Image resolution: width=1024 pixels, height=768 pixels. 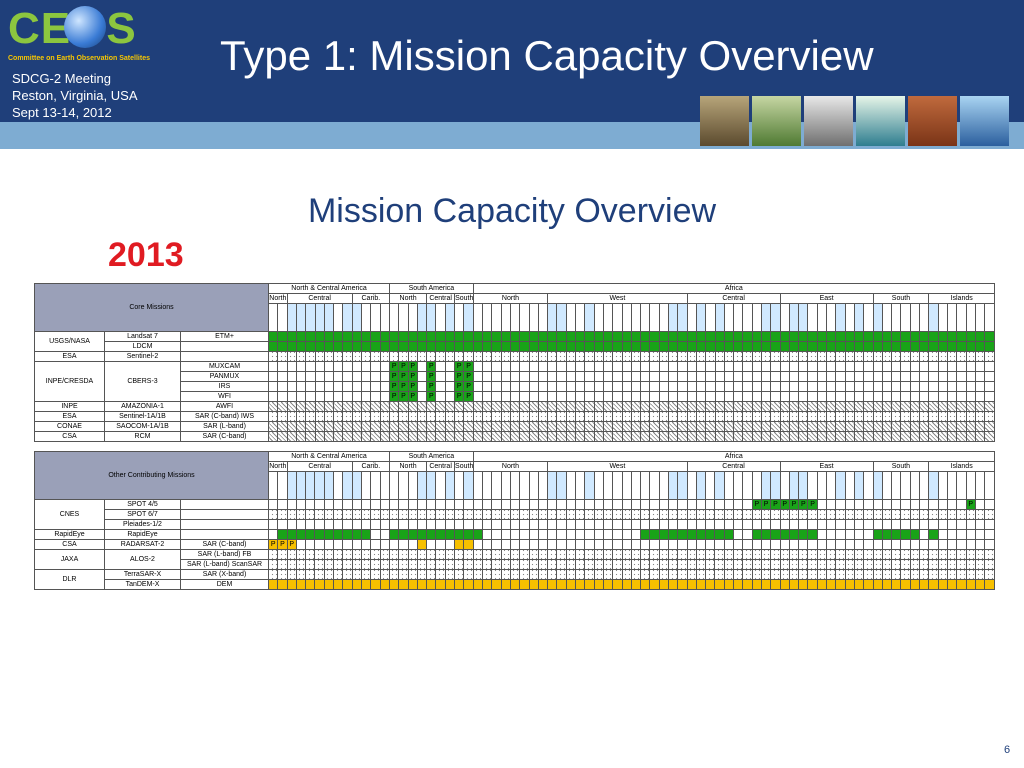 What do you see at coordinates (408, 298) in the screenshot?
I see `subregion-header: North` at bounding box center [408, 298].